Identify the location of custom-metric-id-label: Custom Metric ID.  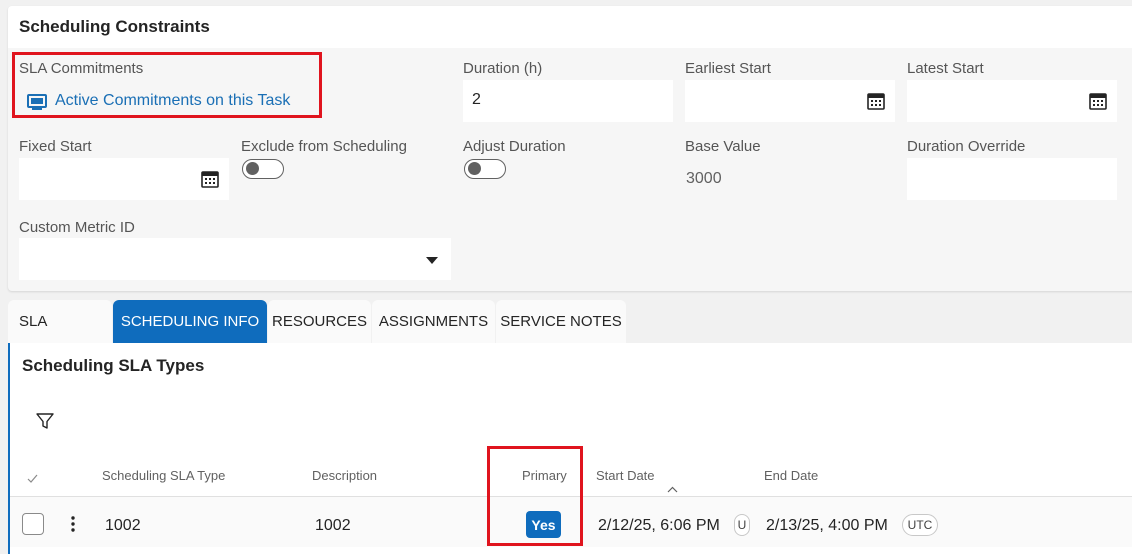
(77, 227).